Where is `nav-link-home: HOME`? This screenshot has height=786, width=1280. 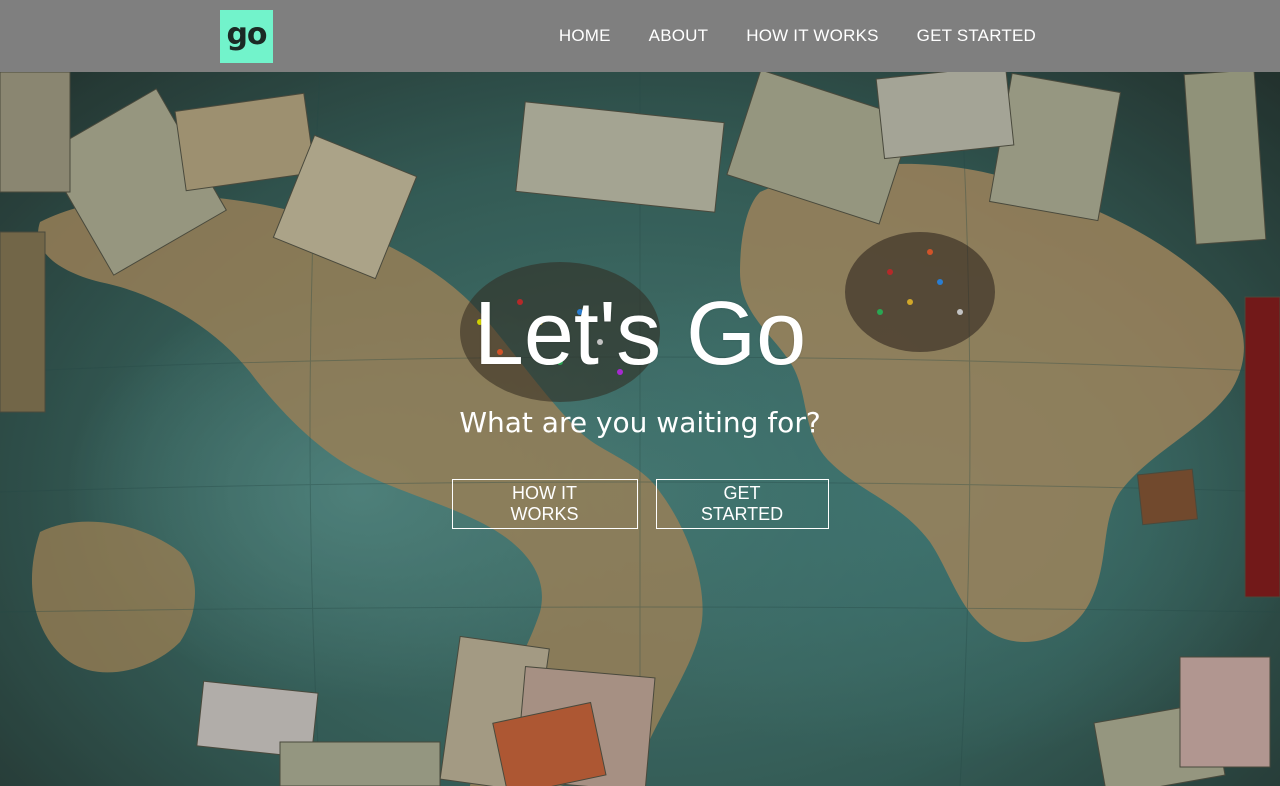
nav-link-home: HOME is located at coordinates (585, 36).